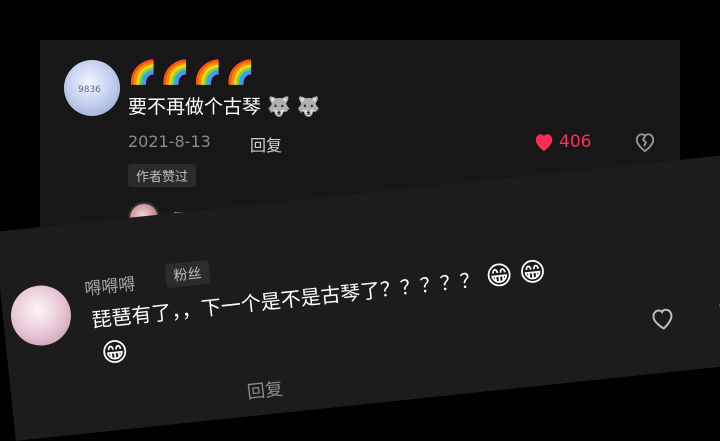 This screenshot has width=720, height=441. What do you see at coordinates (191, 73) in the screenshot?
I see `emoji-row: 🌈 🌈 🌈 🌈` at bounding box center [191, 73].